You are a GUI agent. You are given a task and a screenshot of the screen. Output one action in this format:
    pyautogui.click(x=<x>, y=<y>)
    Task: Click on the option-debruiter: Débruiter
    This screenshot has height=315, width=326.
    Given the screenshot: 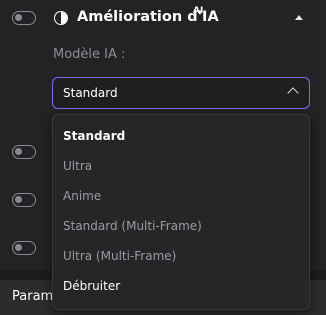 What is the action you would take?
    pyautogui.click(x=91, y=286)
    